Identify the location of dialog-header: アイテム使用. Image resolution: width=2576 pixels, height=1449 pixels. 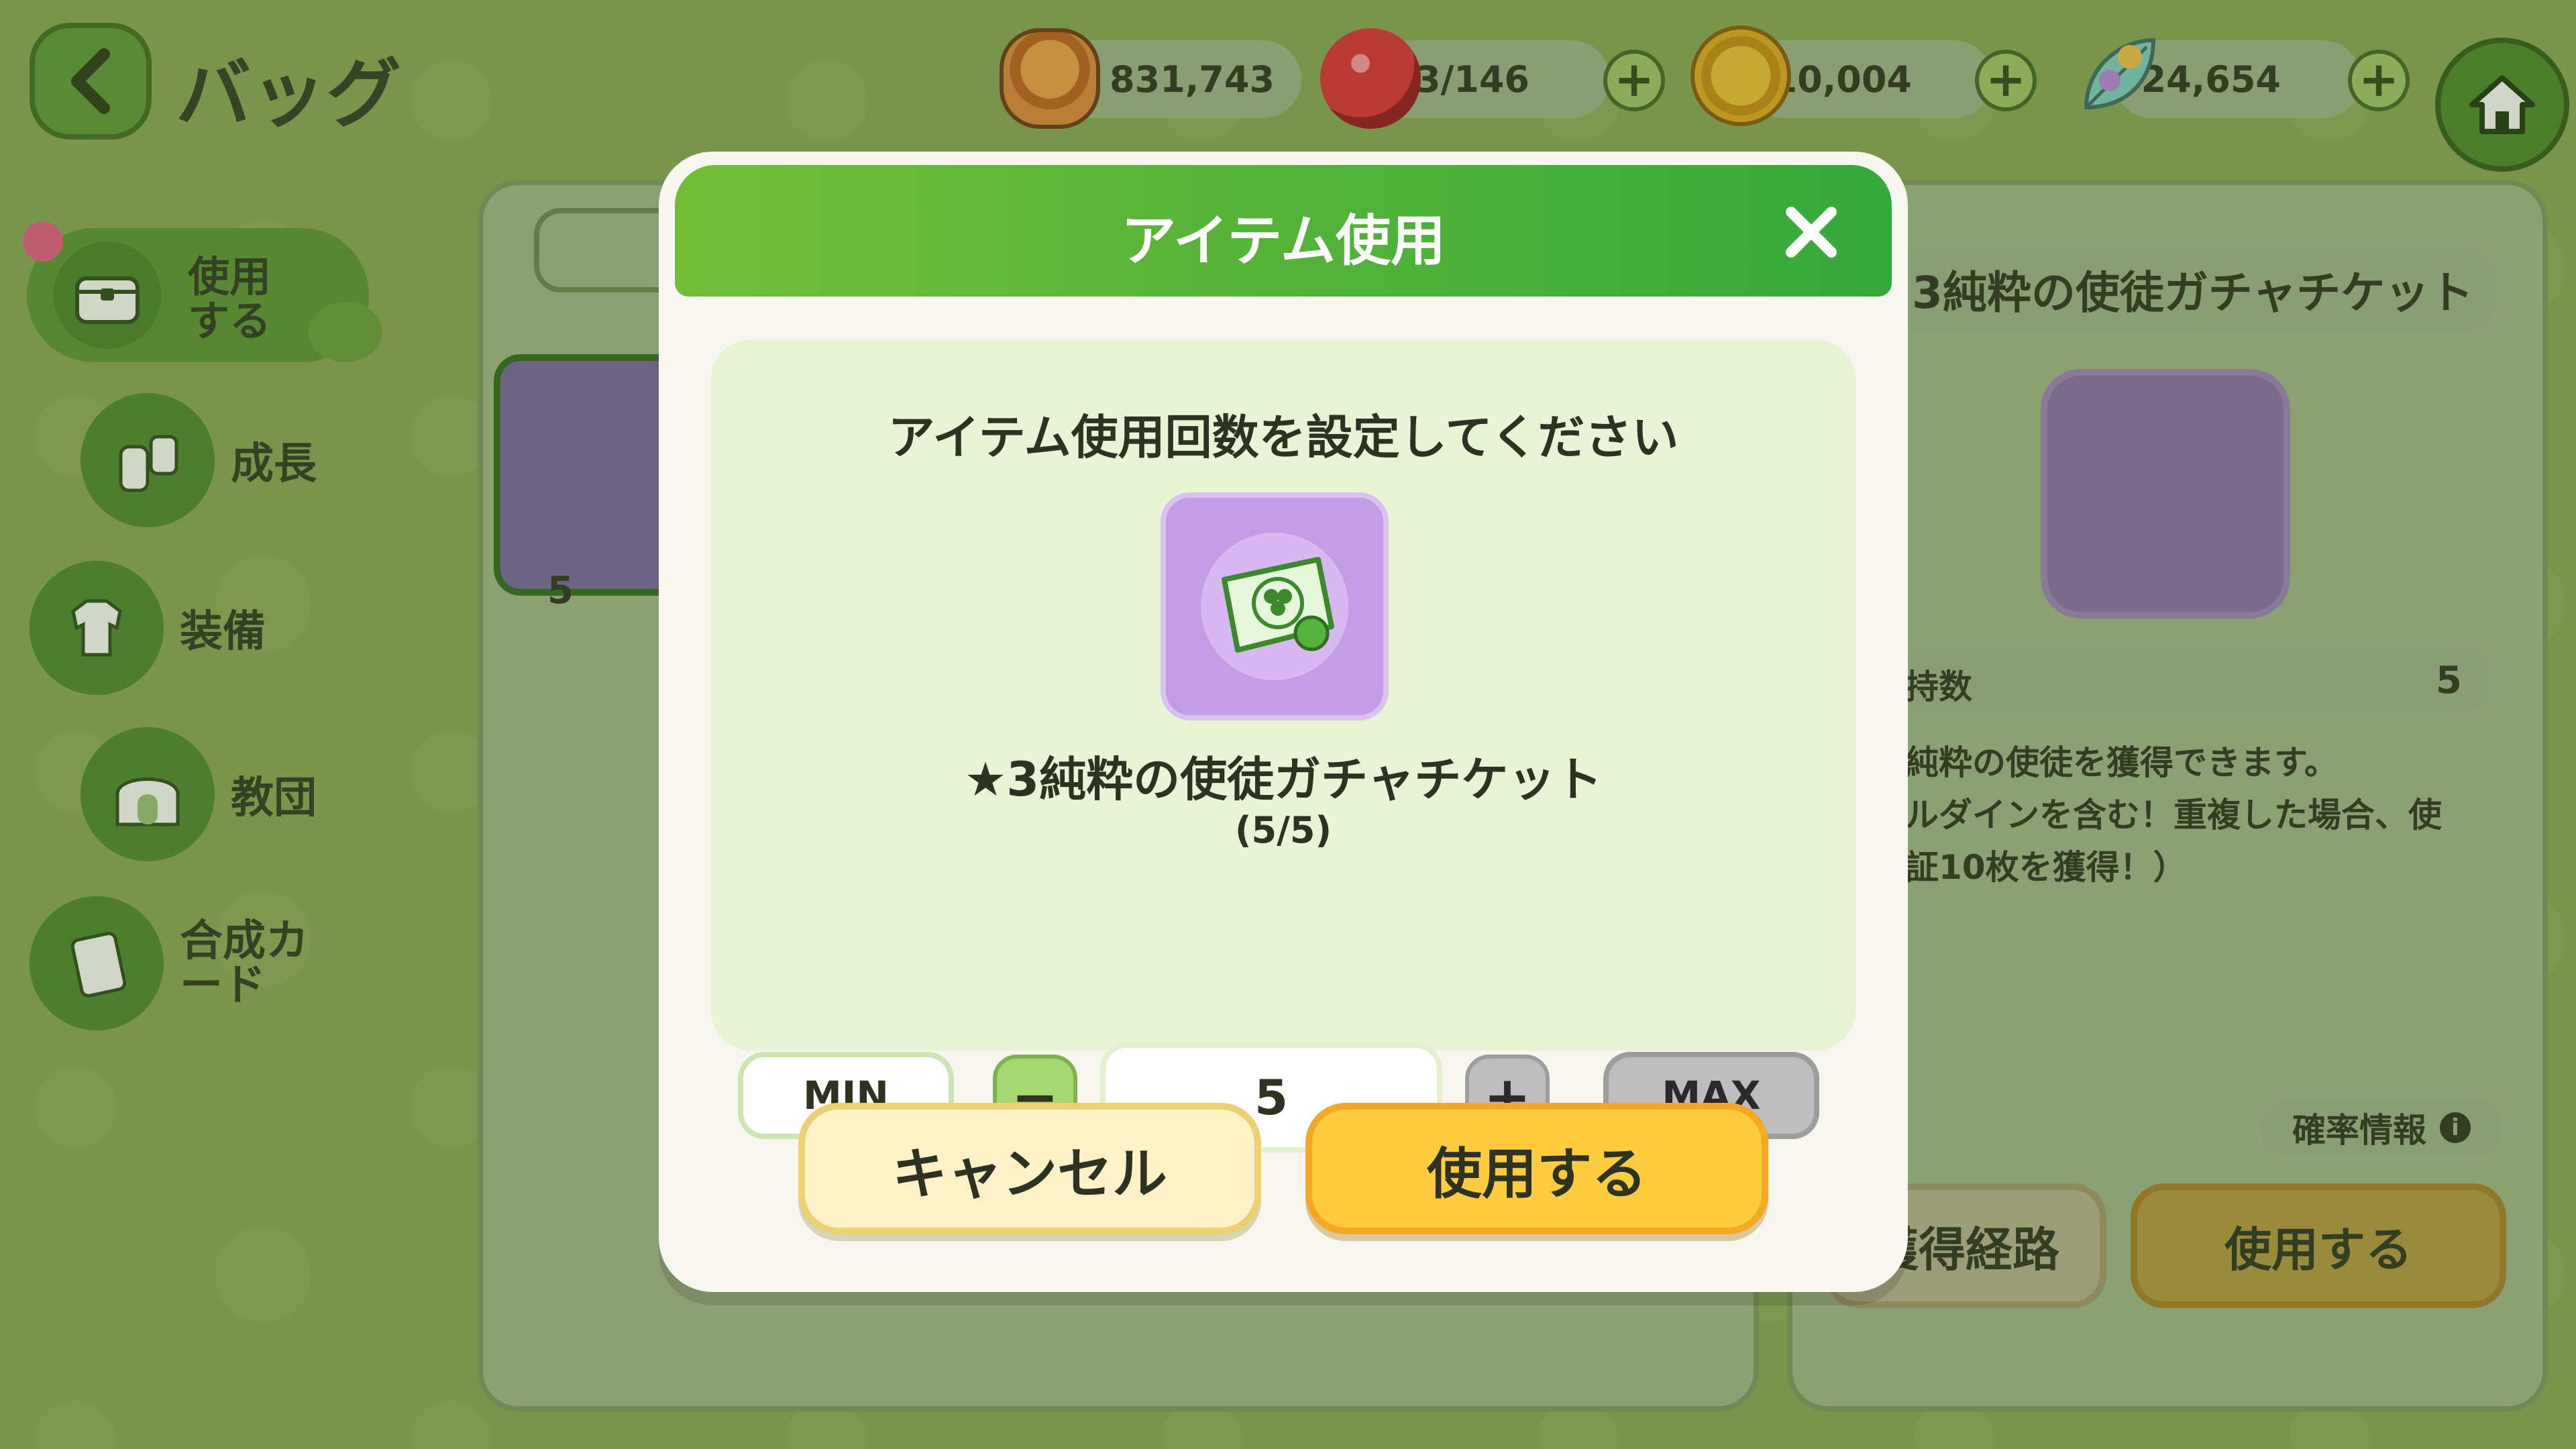
(1283, 231).